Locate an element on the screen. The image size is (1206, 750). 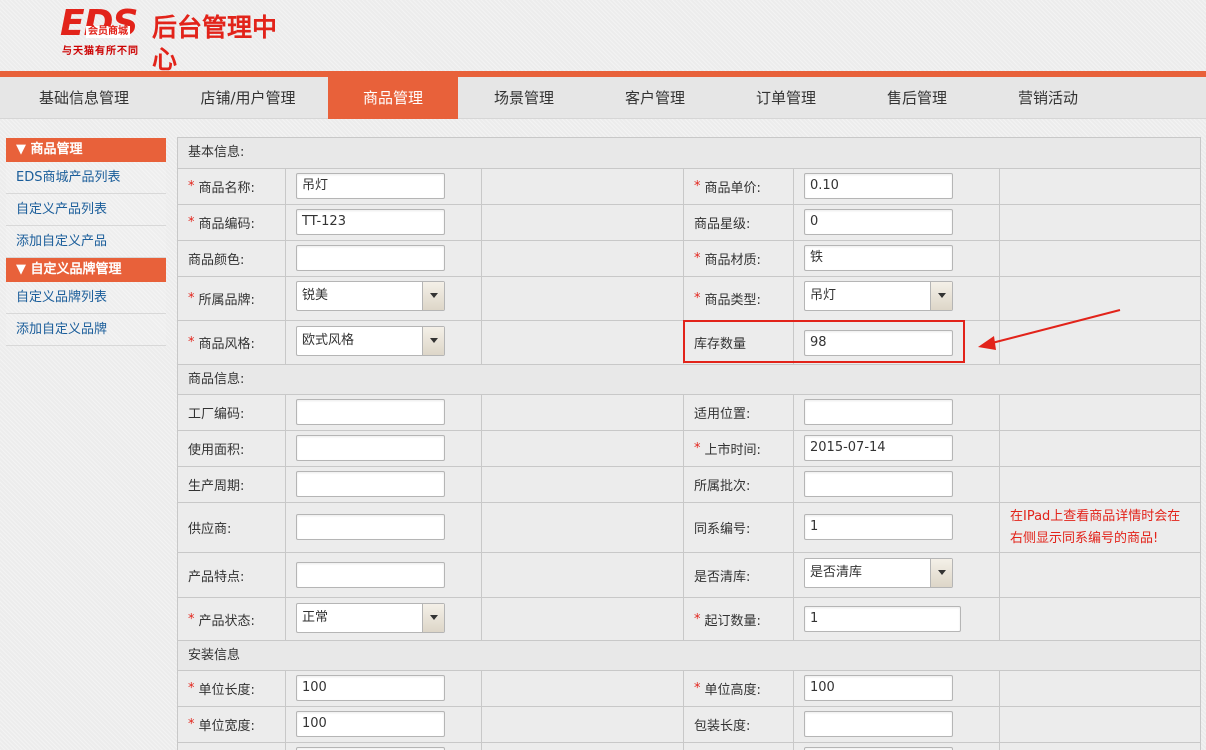
form-row is located at coordinates (689, 746).